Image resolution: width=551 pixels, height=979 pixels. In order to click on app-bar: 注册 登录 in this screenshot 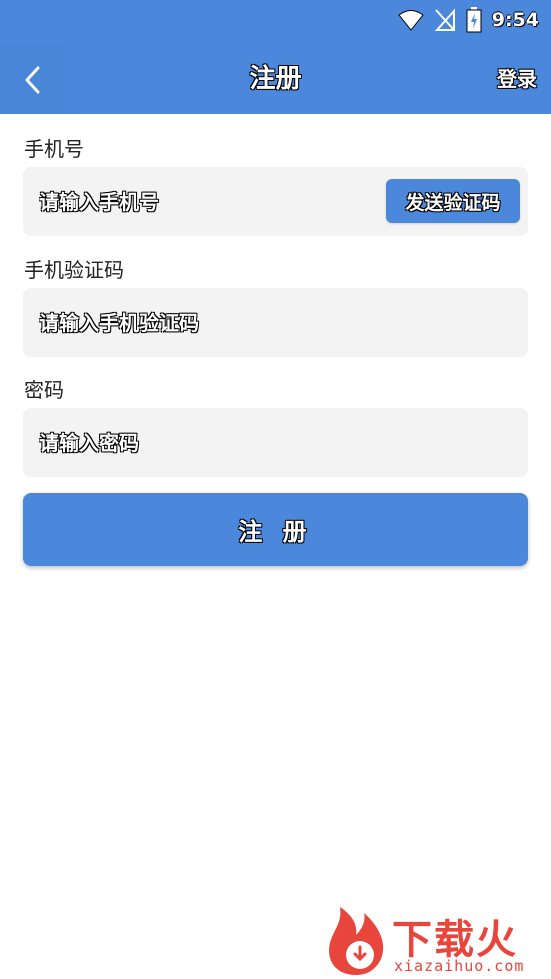, I will do `click(275, 79)`.